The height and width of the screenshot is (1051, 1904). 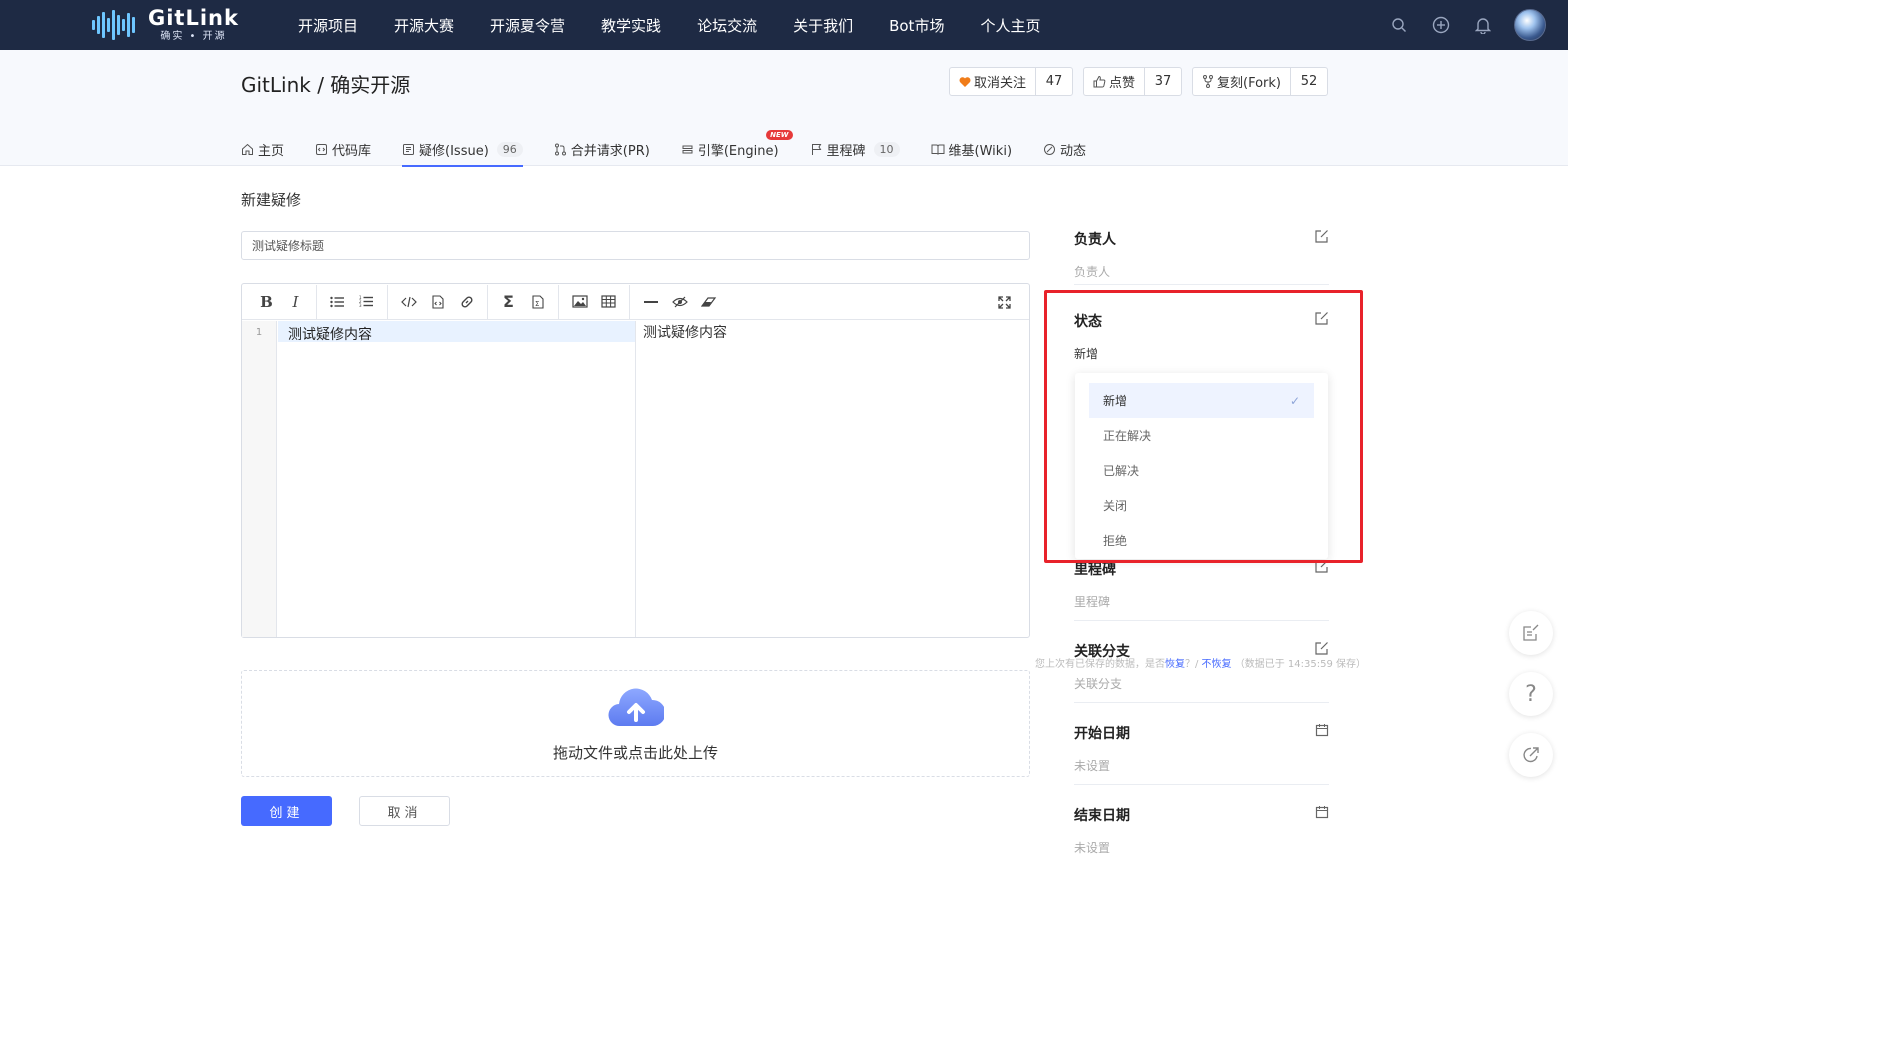 I want to click on like-label: 点赞, so click(x=1121, y=83).